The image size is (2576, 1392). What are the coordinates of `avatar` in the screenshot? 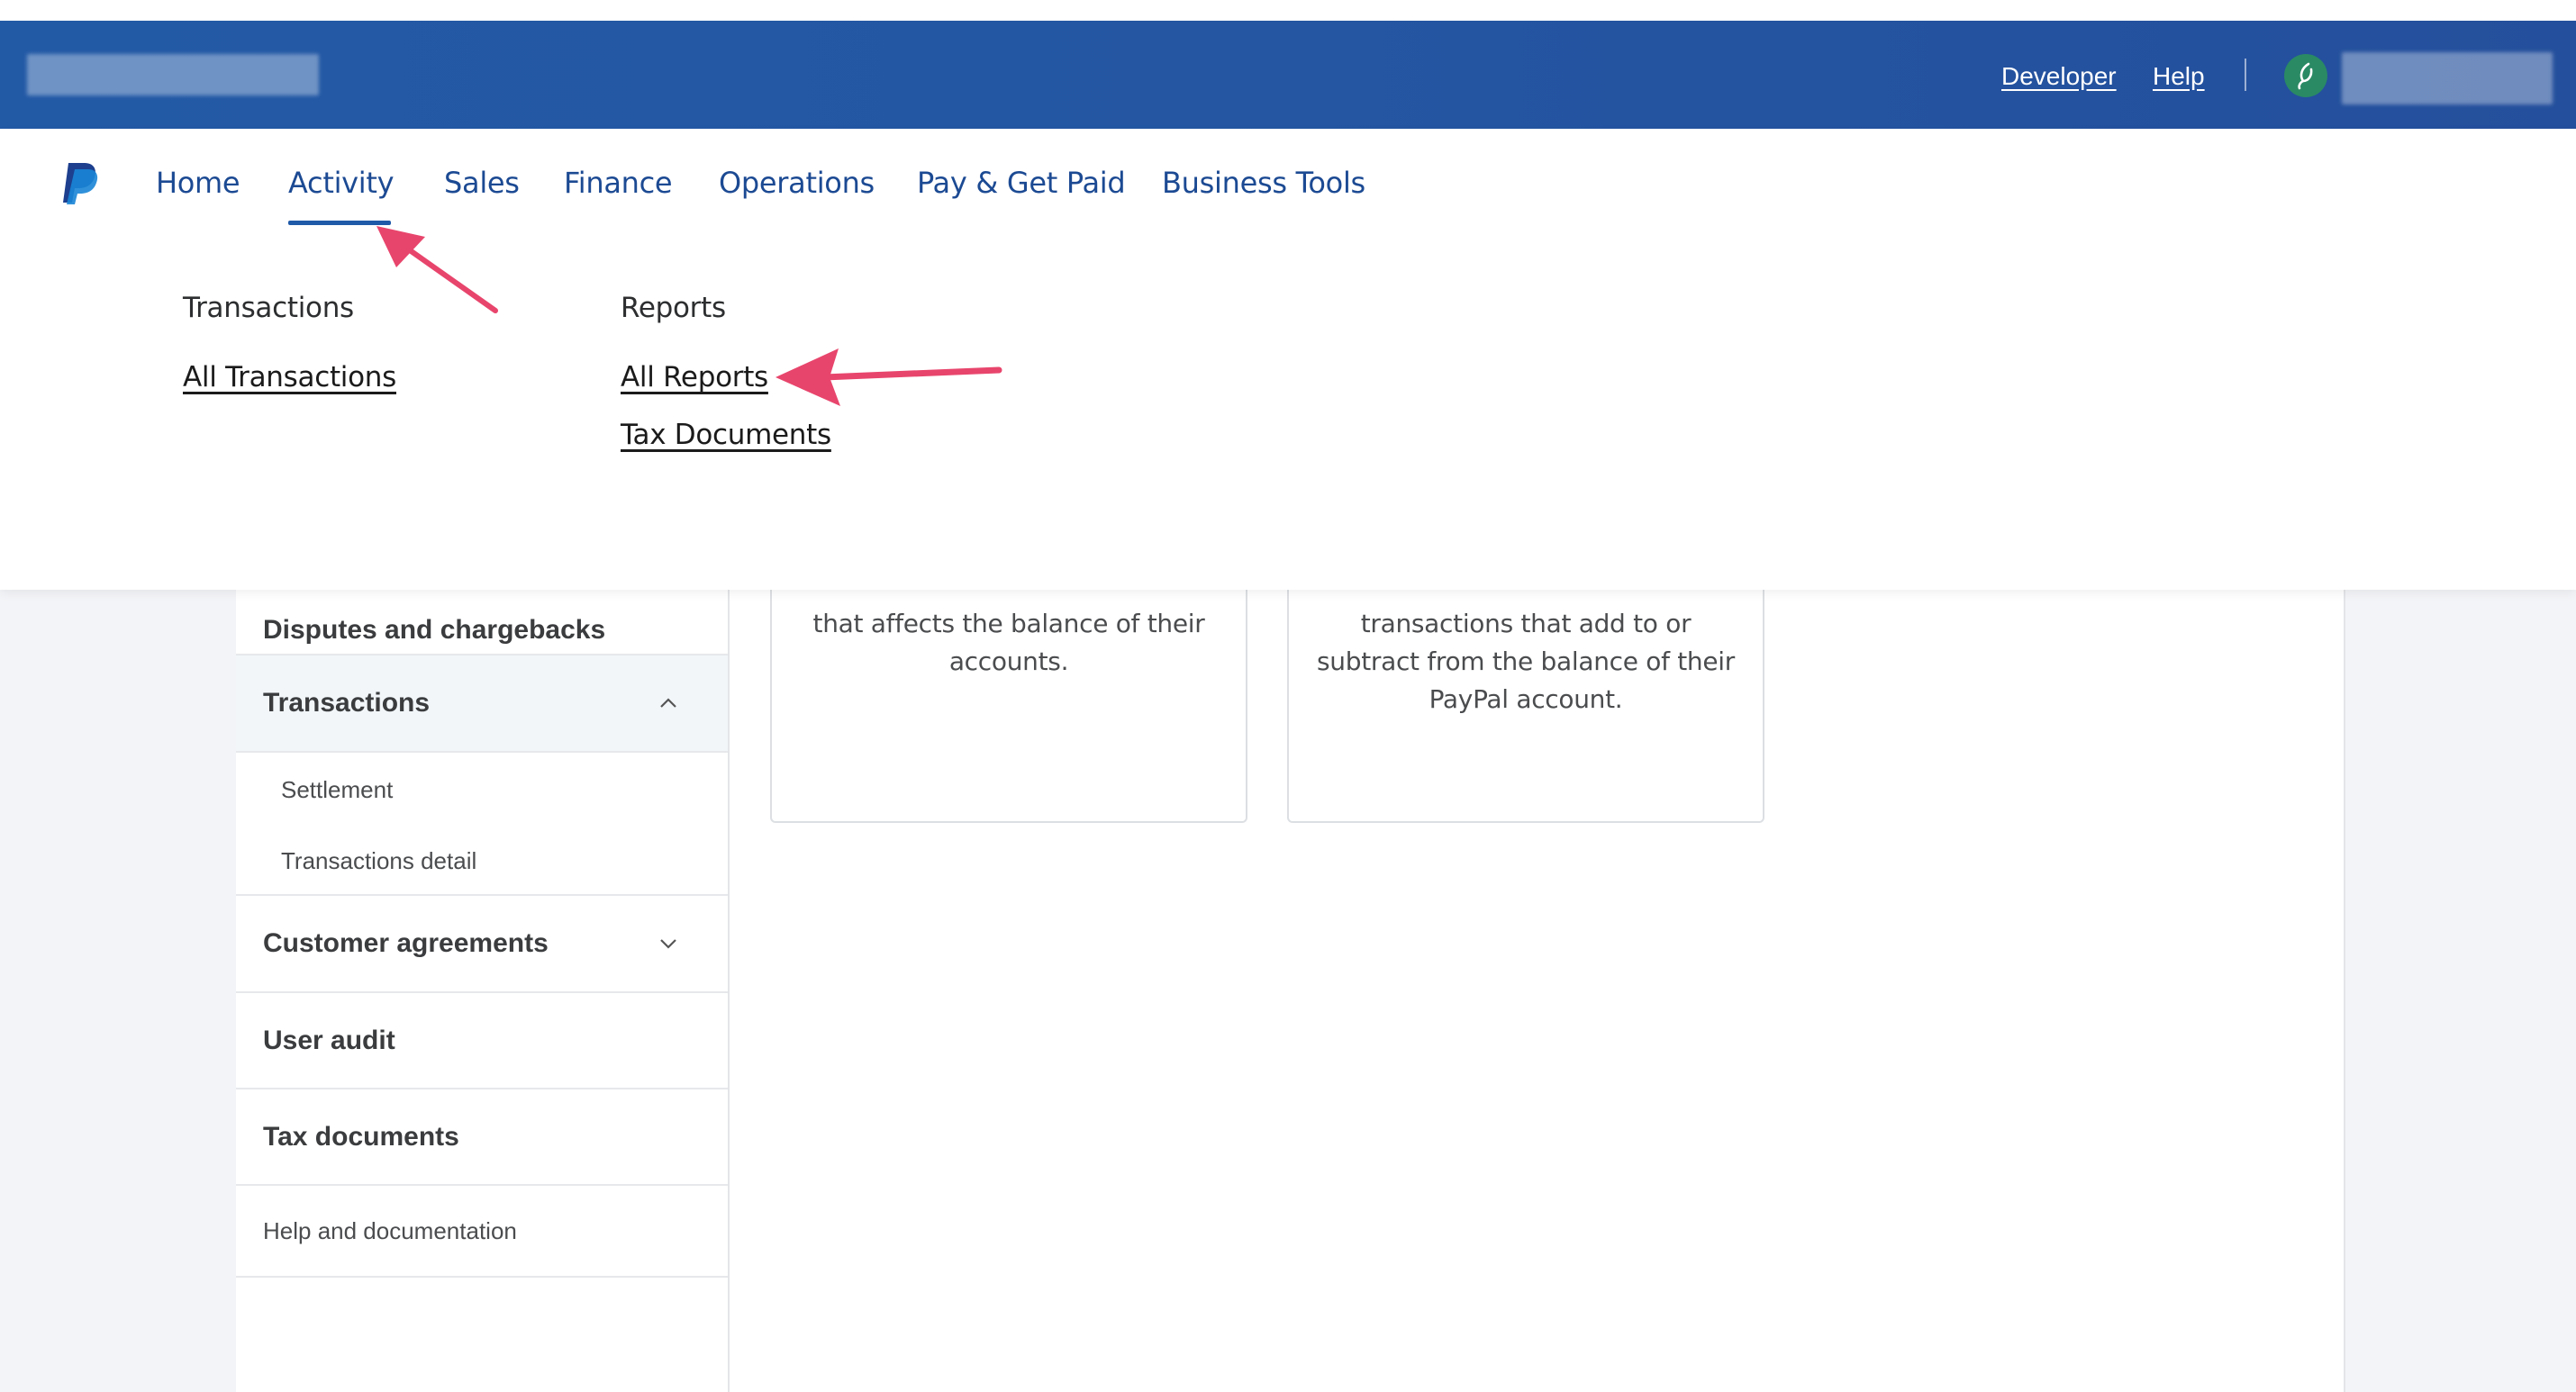 It's located at (2305, 75).